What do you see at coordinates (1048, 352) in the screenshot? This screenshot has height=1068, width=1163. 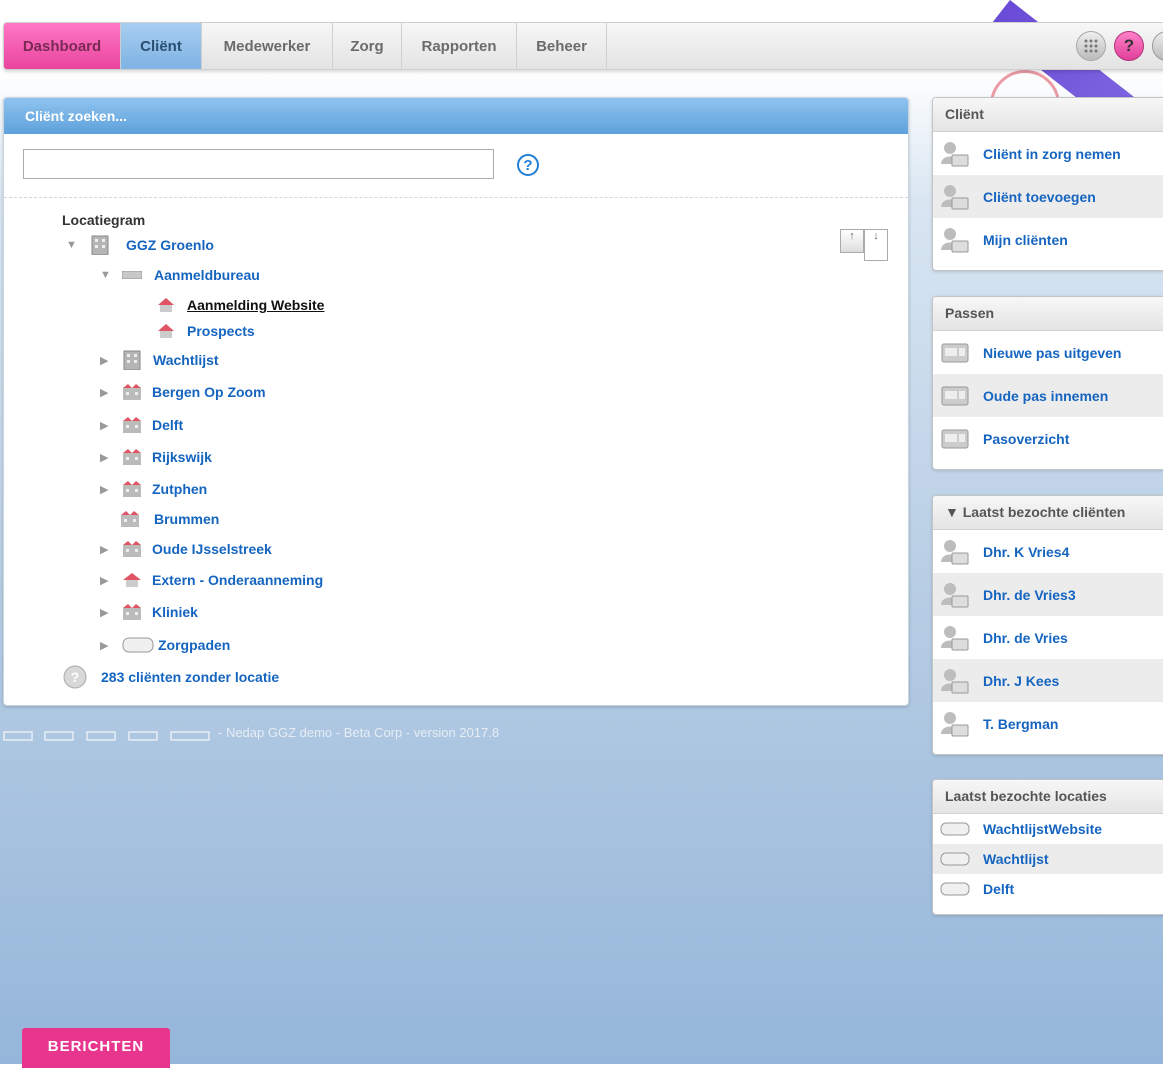 I see `new-pass-item: Nieuwe pas uitgeven` at bounding box center [1048, 352].